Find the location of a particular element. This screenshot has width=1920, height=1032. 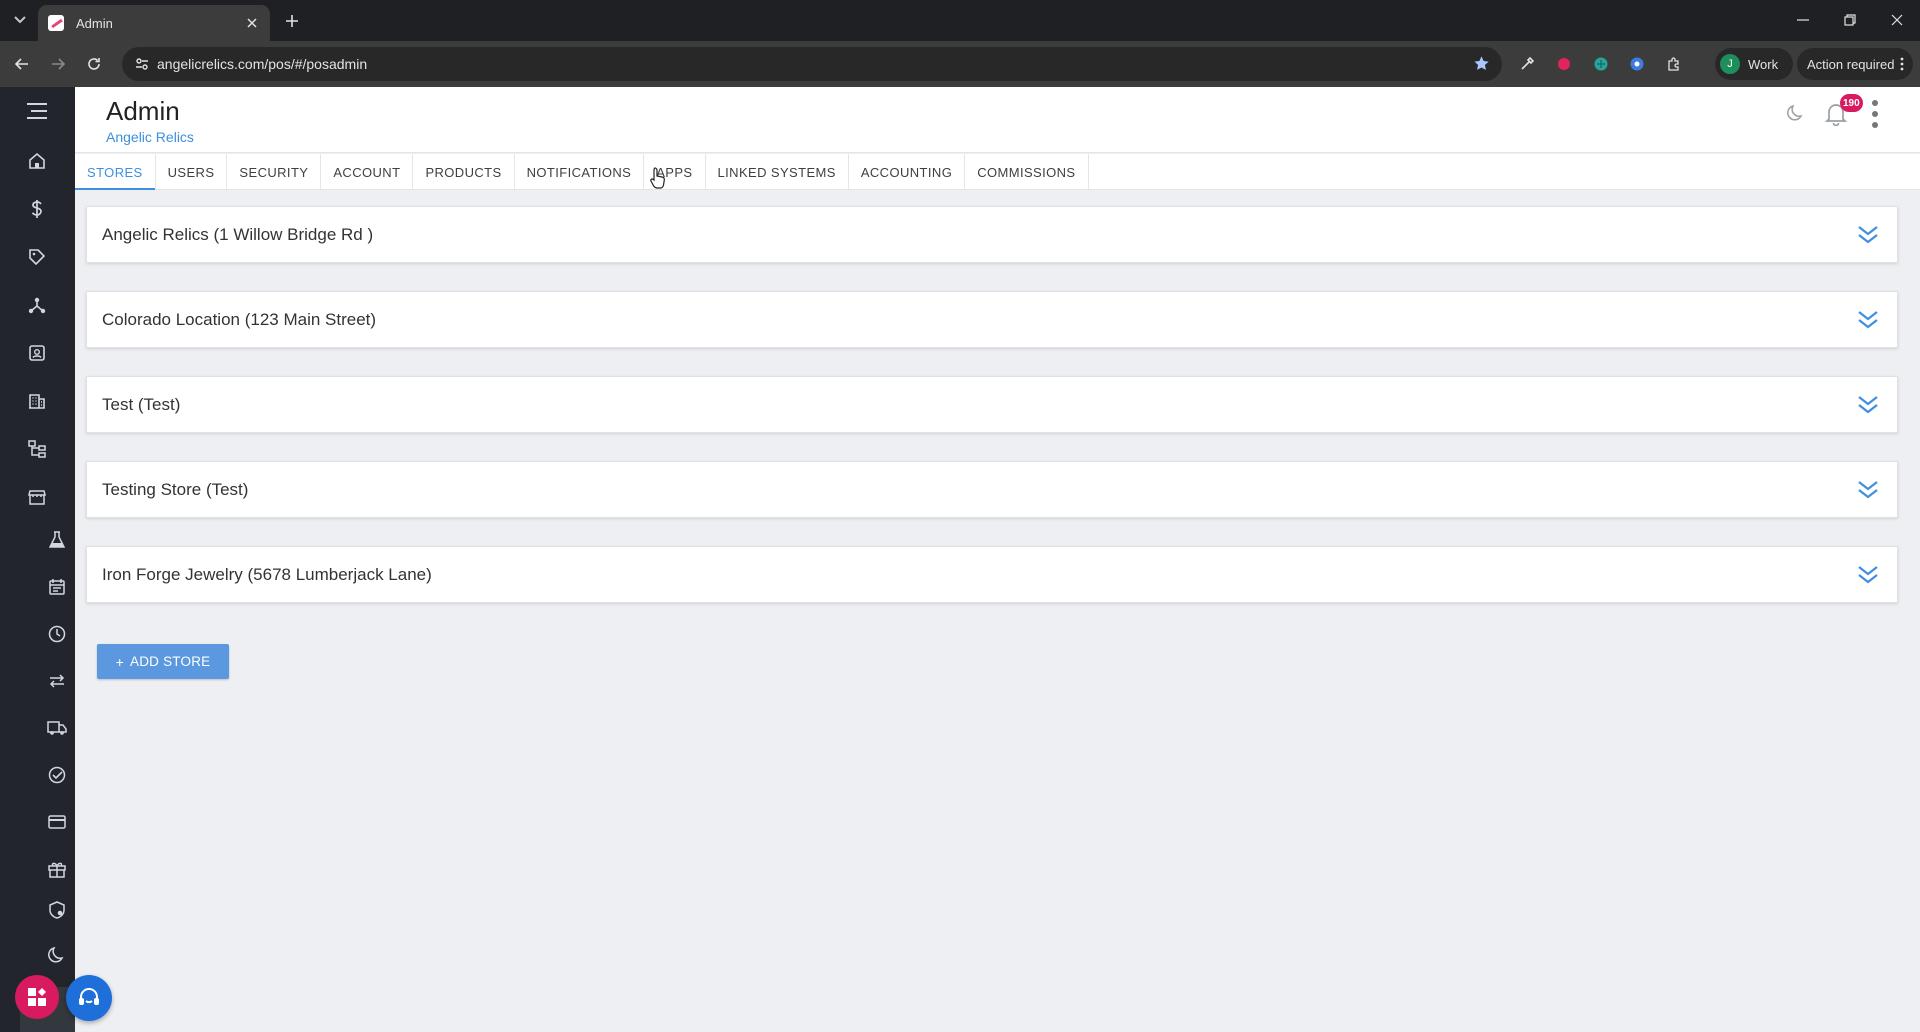

calendar-icon is located at coordinates (57, 587).